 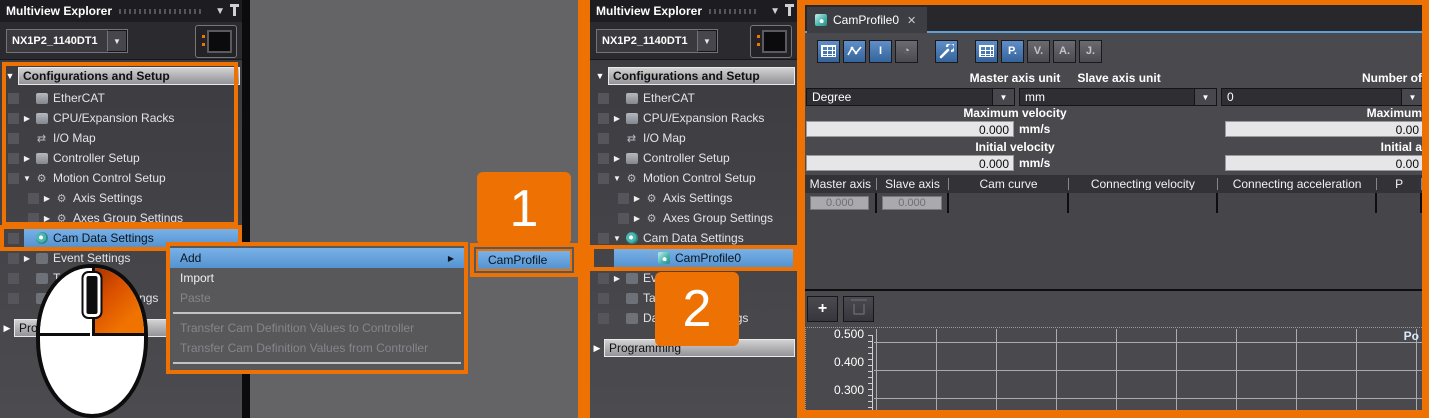 What do you see at coordinates (1118, 97) in the screenshot?
I see `slave-axis-unit-select: mm ▼` at bounding box center [1118, 97].